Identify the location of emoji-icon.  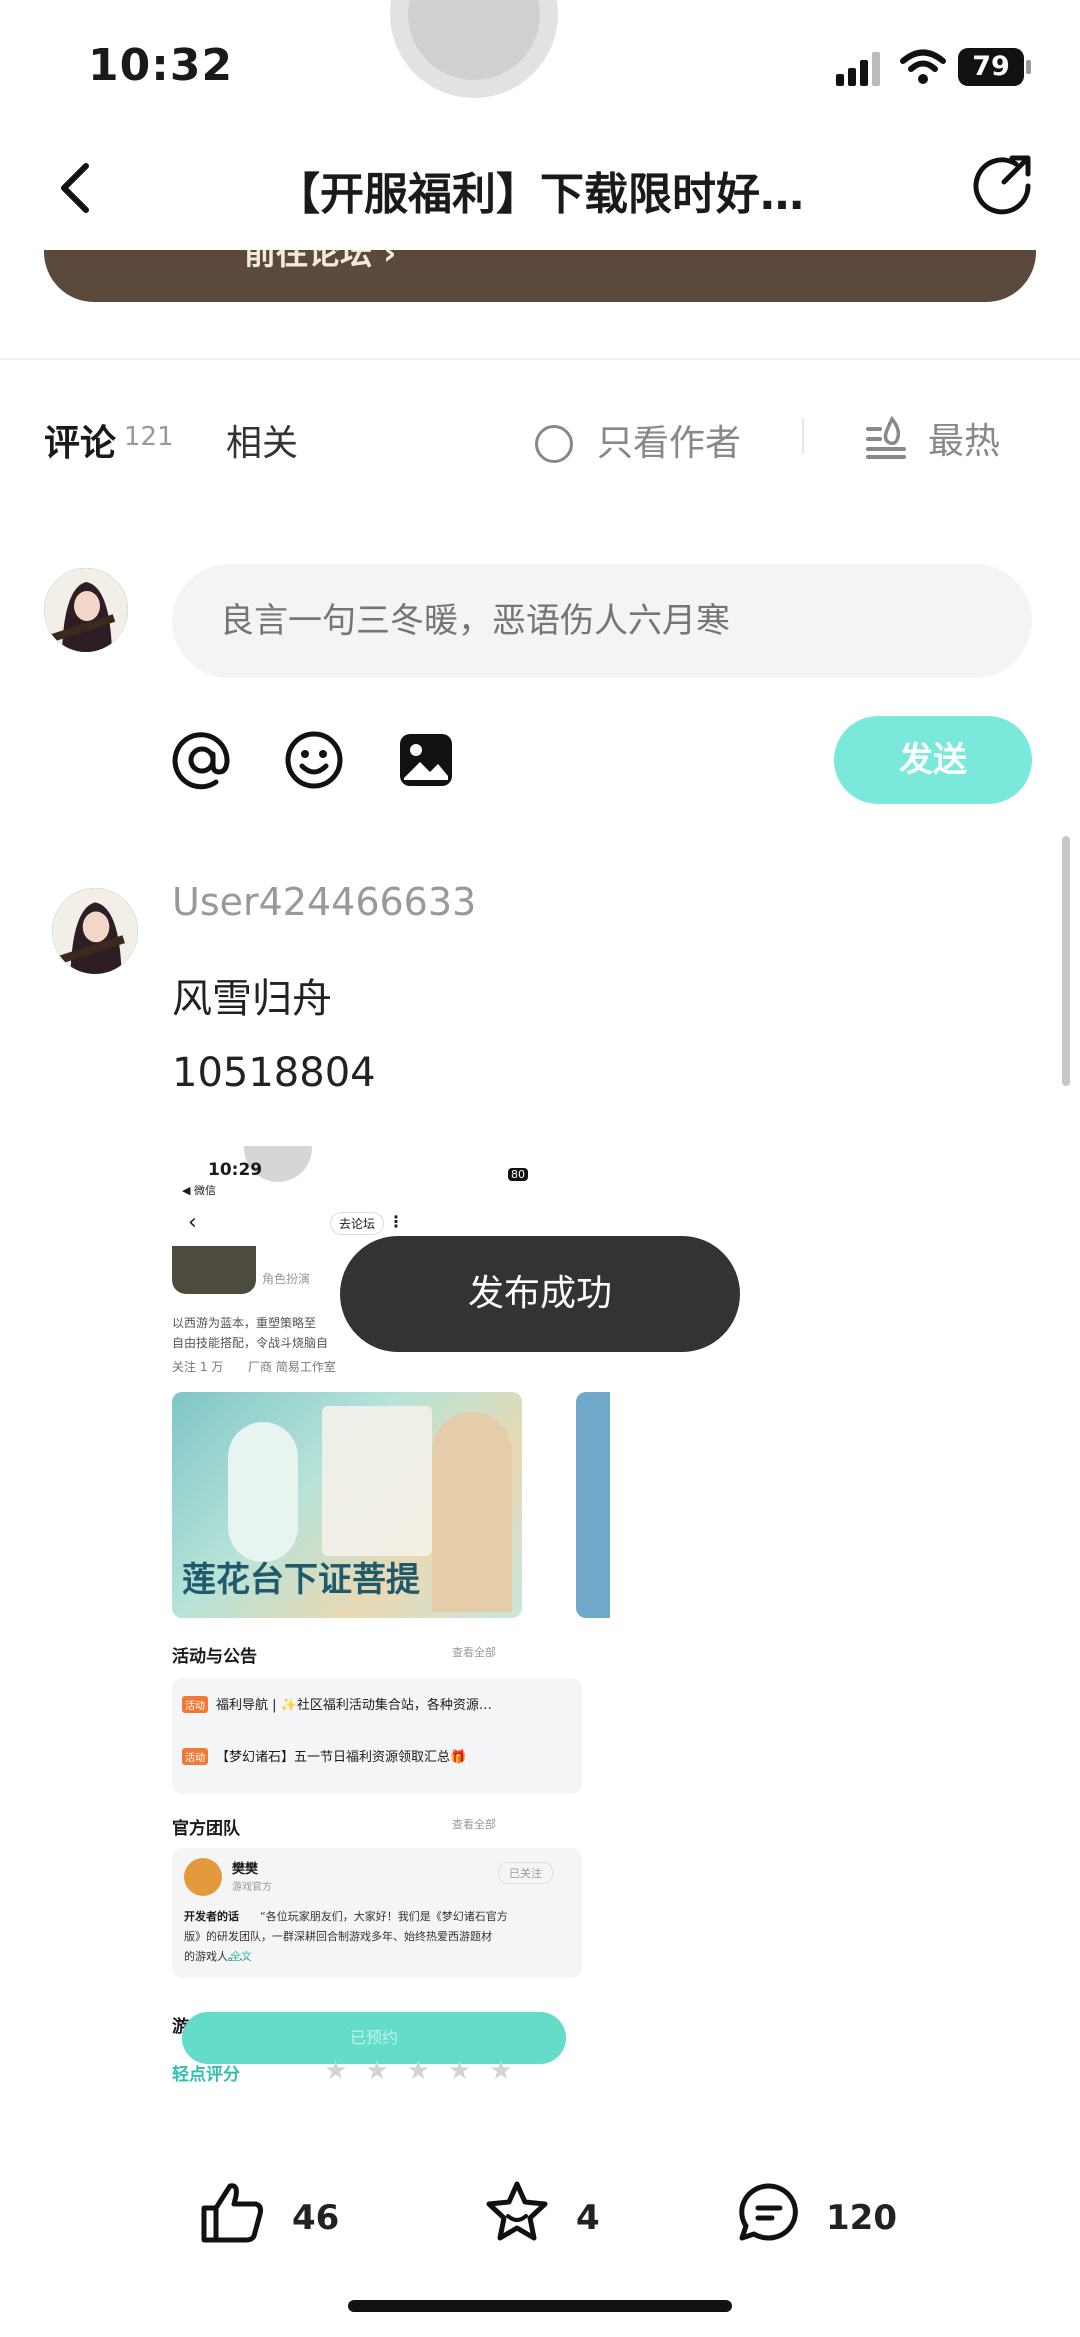
(314, 760).